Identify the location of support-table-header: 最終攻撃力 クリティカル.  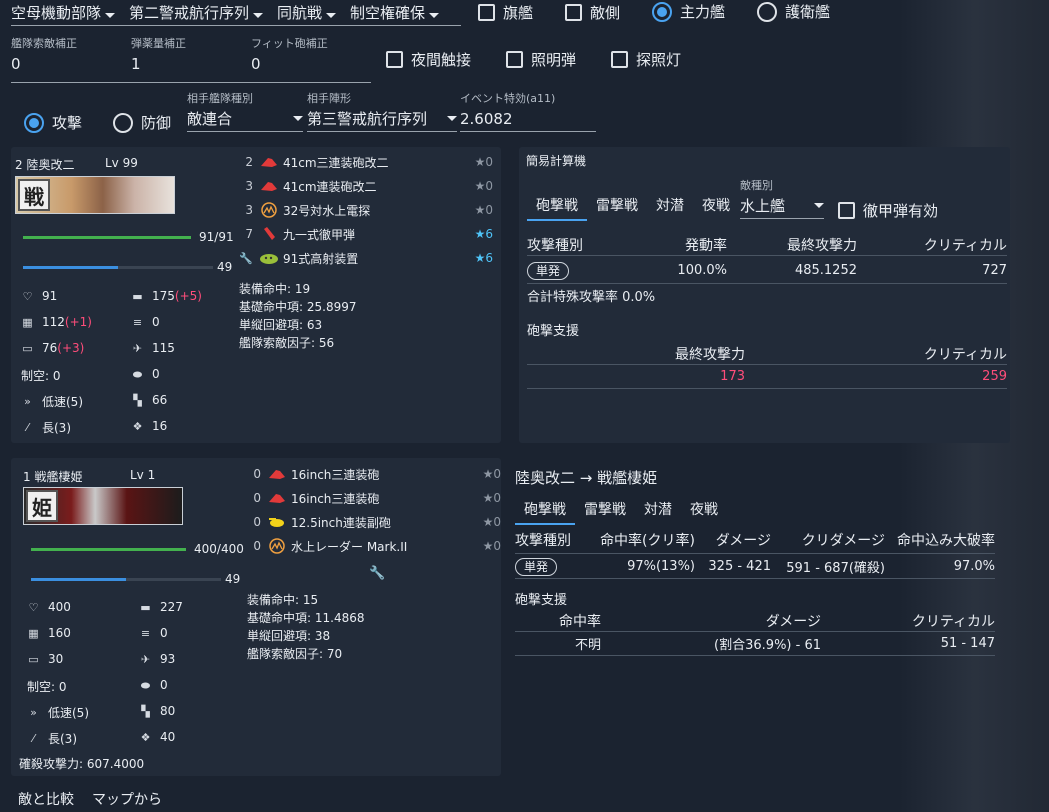
(767, 354).